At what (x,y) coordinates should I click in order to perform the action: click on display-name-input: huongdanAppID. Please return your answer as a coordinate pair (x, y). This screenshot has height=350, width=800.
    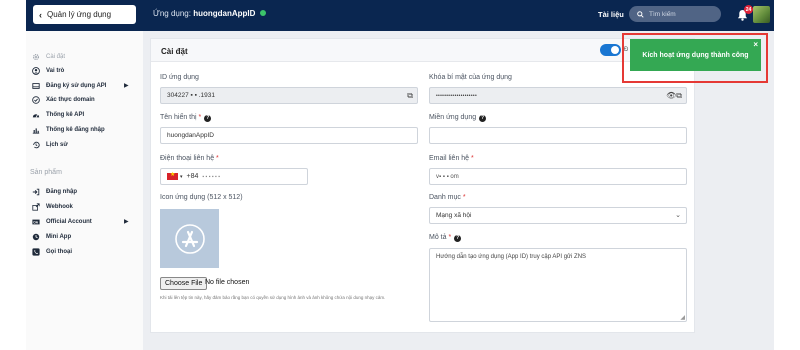
    Looking at the image, I should click on (289, 135).